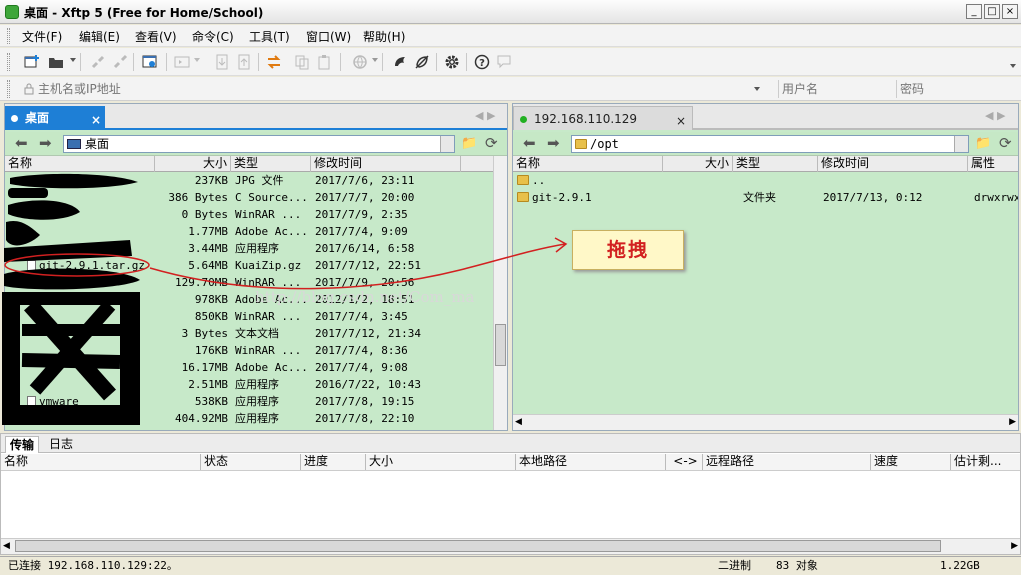 The image size is (1021, 575). I want to click on callout-box: 拖拽, so click(628, 250).